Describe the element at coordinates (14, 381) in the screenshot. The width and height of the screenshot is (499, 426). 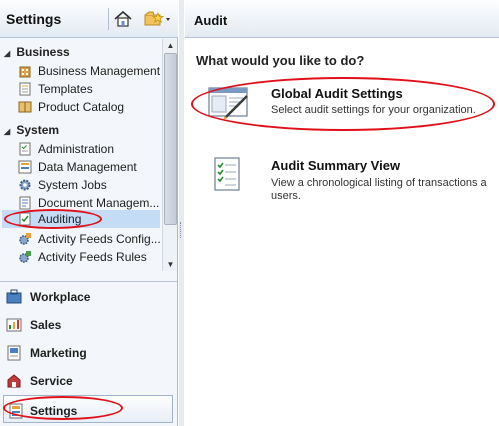
I see `service-icon` at that location.